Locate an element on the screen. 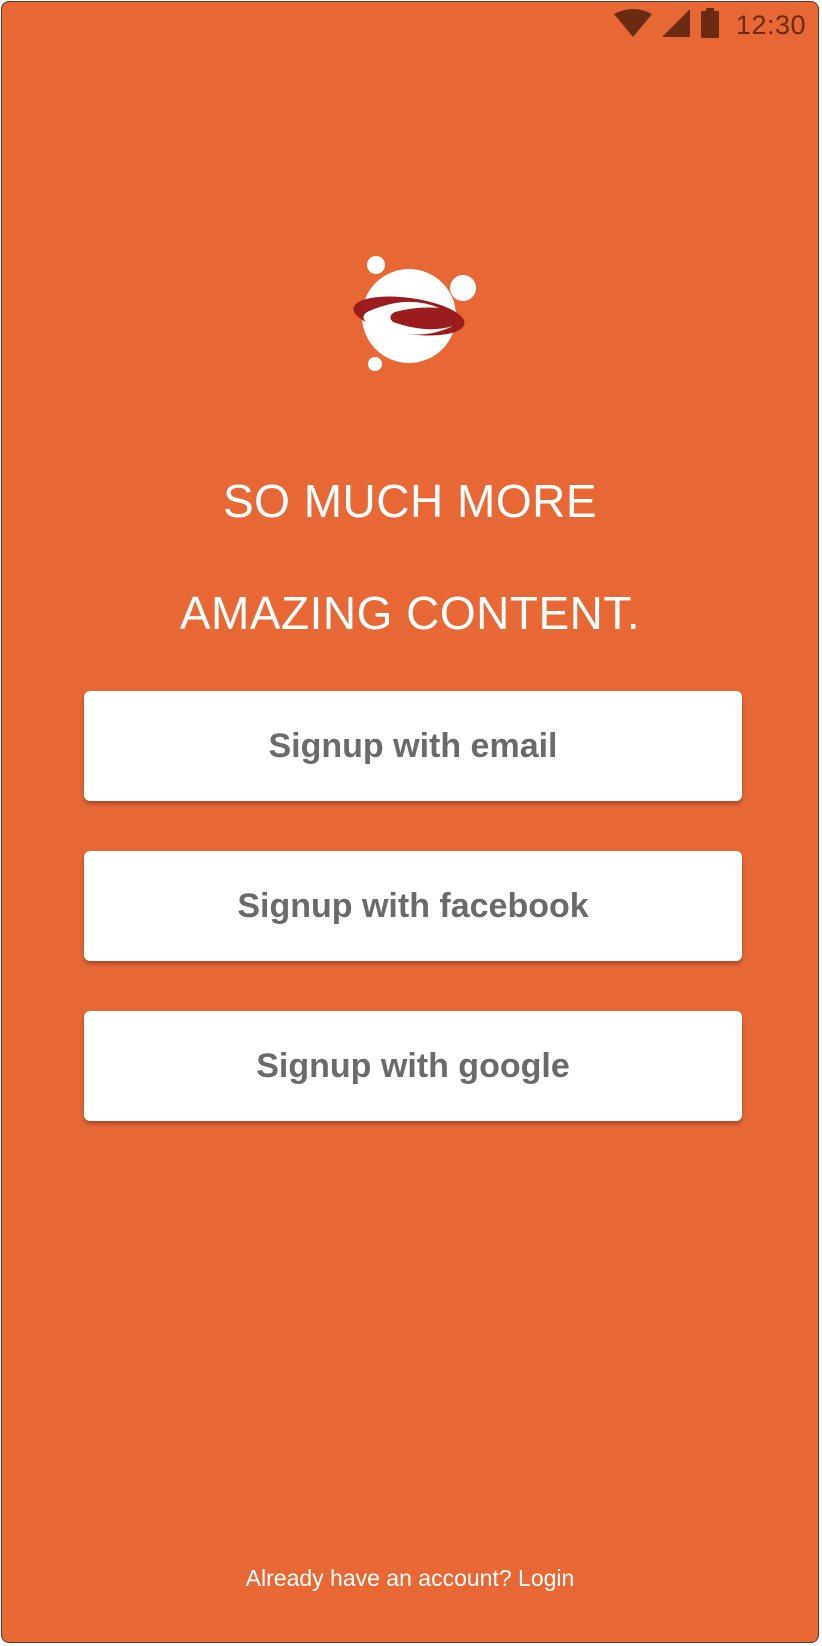 This screenshot has width=822, height=1646. status-time: 12:30 is located at coordinates (770, 24).